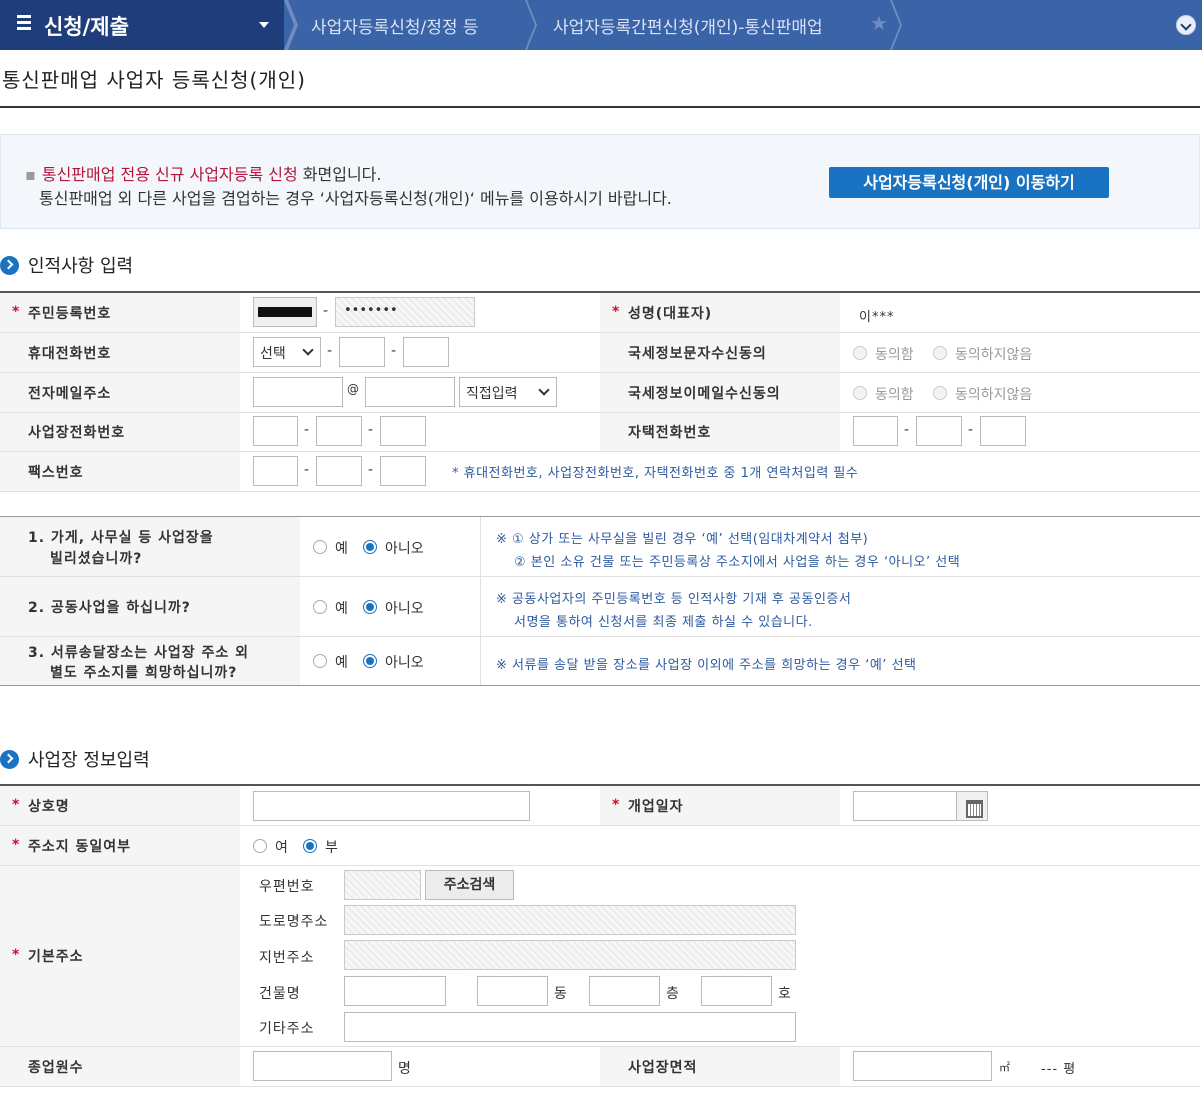  Describe the element at coordinates (144, 673) in the screenshot. I see `question-3-line-2: 별도 주소지를 희망하십니까?` at that location.